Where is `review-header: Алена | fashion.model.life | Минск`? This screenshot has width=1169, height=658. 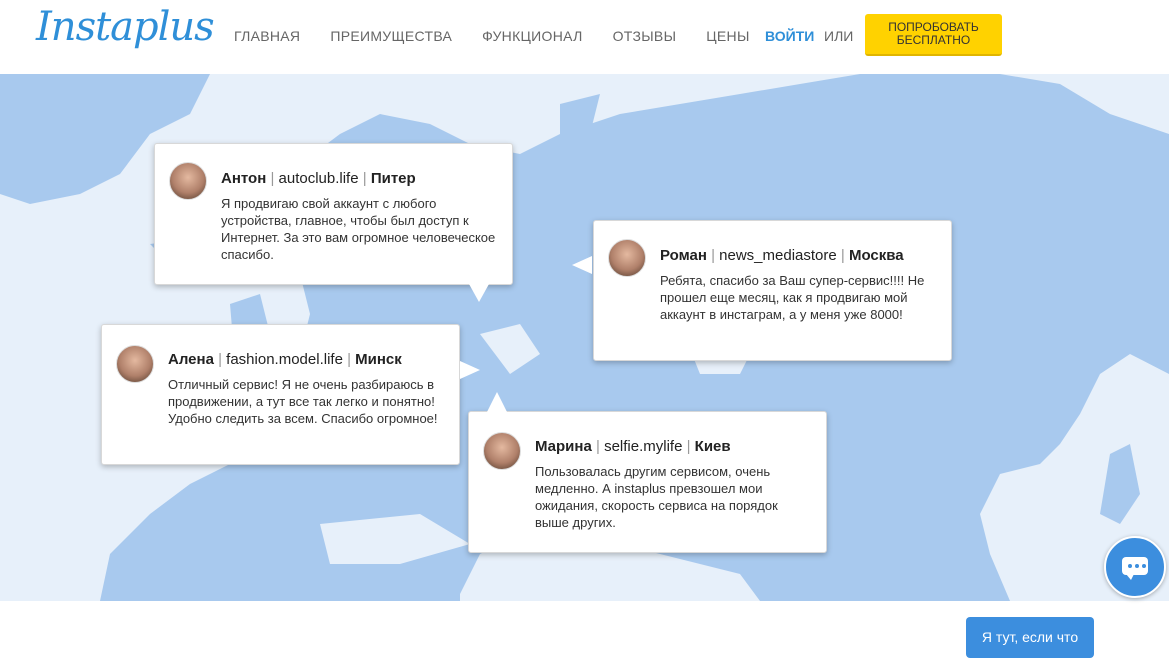
review-header: Алена | fashion.model.life | Минск is located at coordinates (285, 359).